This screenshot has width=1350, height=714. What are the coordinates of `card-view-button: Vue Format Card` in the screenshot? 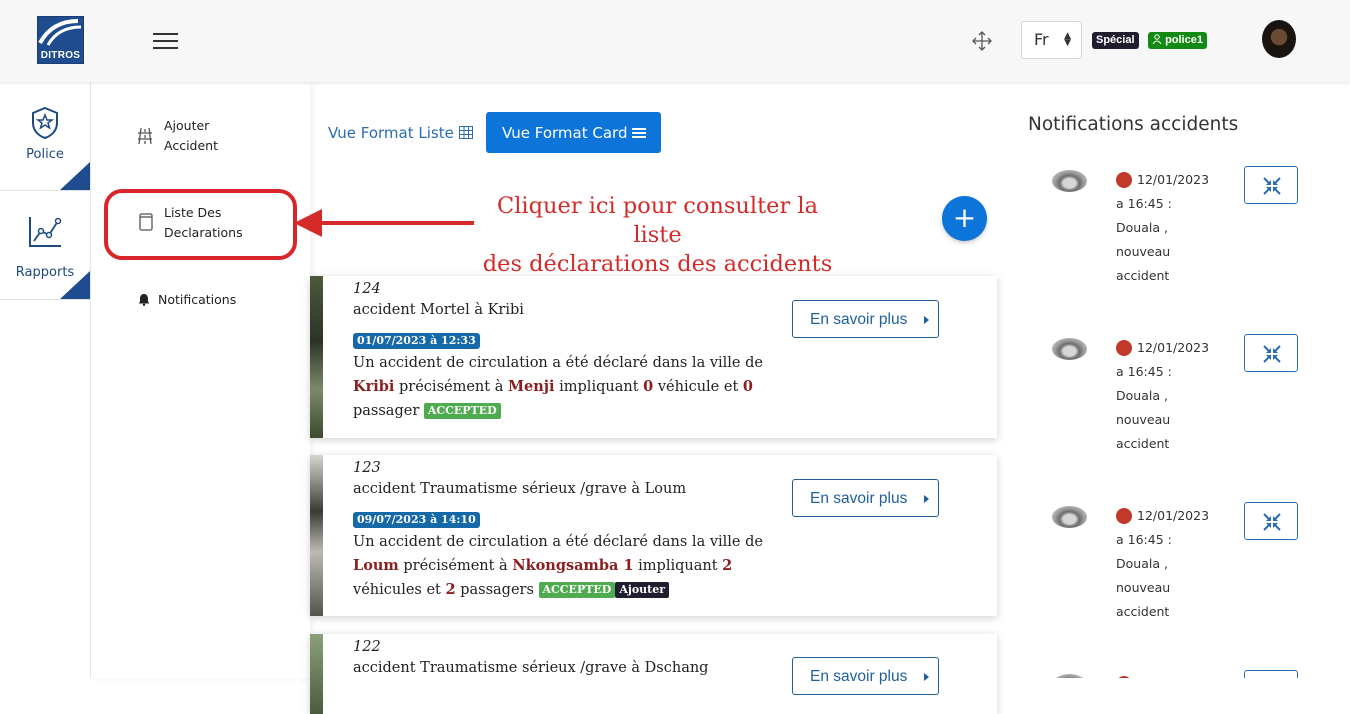 It's located at (573, 132).